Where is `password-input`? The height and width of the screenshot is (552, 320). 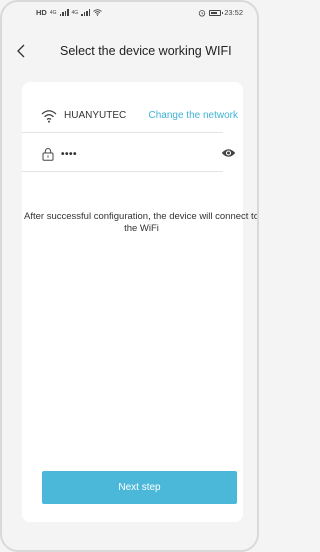
password-input is located at coordinates (136, 154).